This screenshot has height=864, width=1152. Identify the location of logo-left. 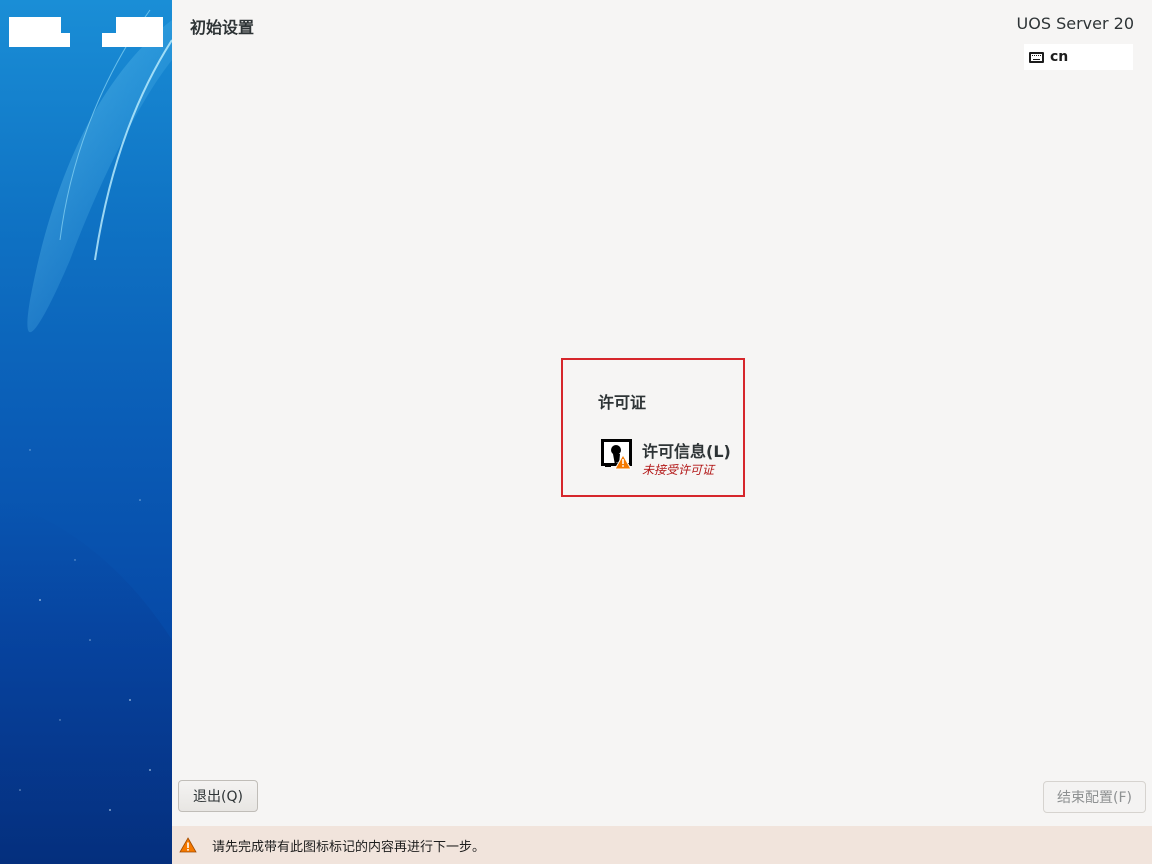
(35, 32).